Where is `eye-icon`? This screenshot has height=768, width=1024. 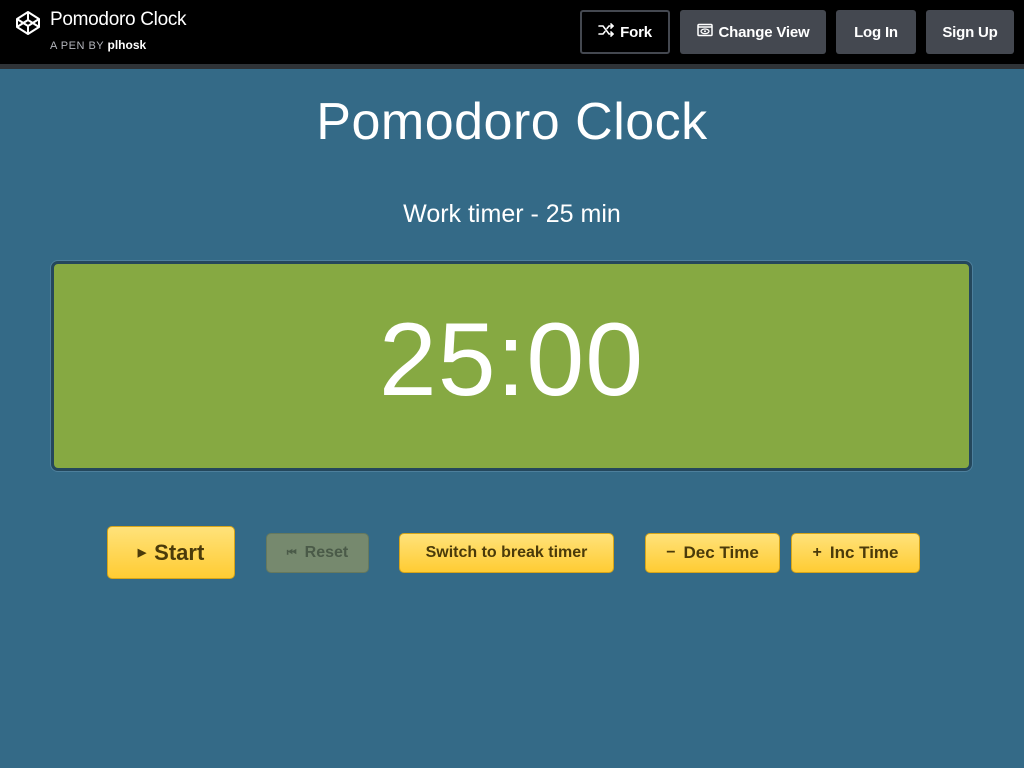
eye-icon is located at coordinates (707, 32).